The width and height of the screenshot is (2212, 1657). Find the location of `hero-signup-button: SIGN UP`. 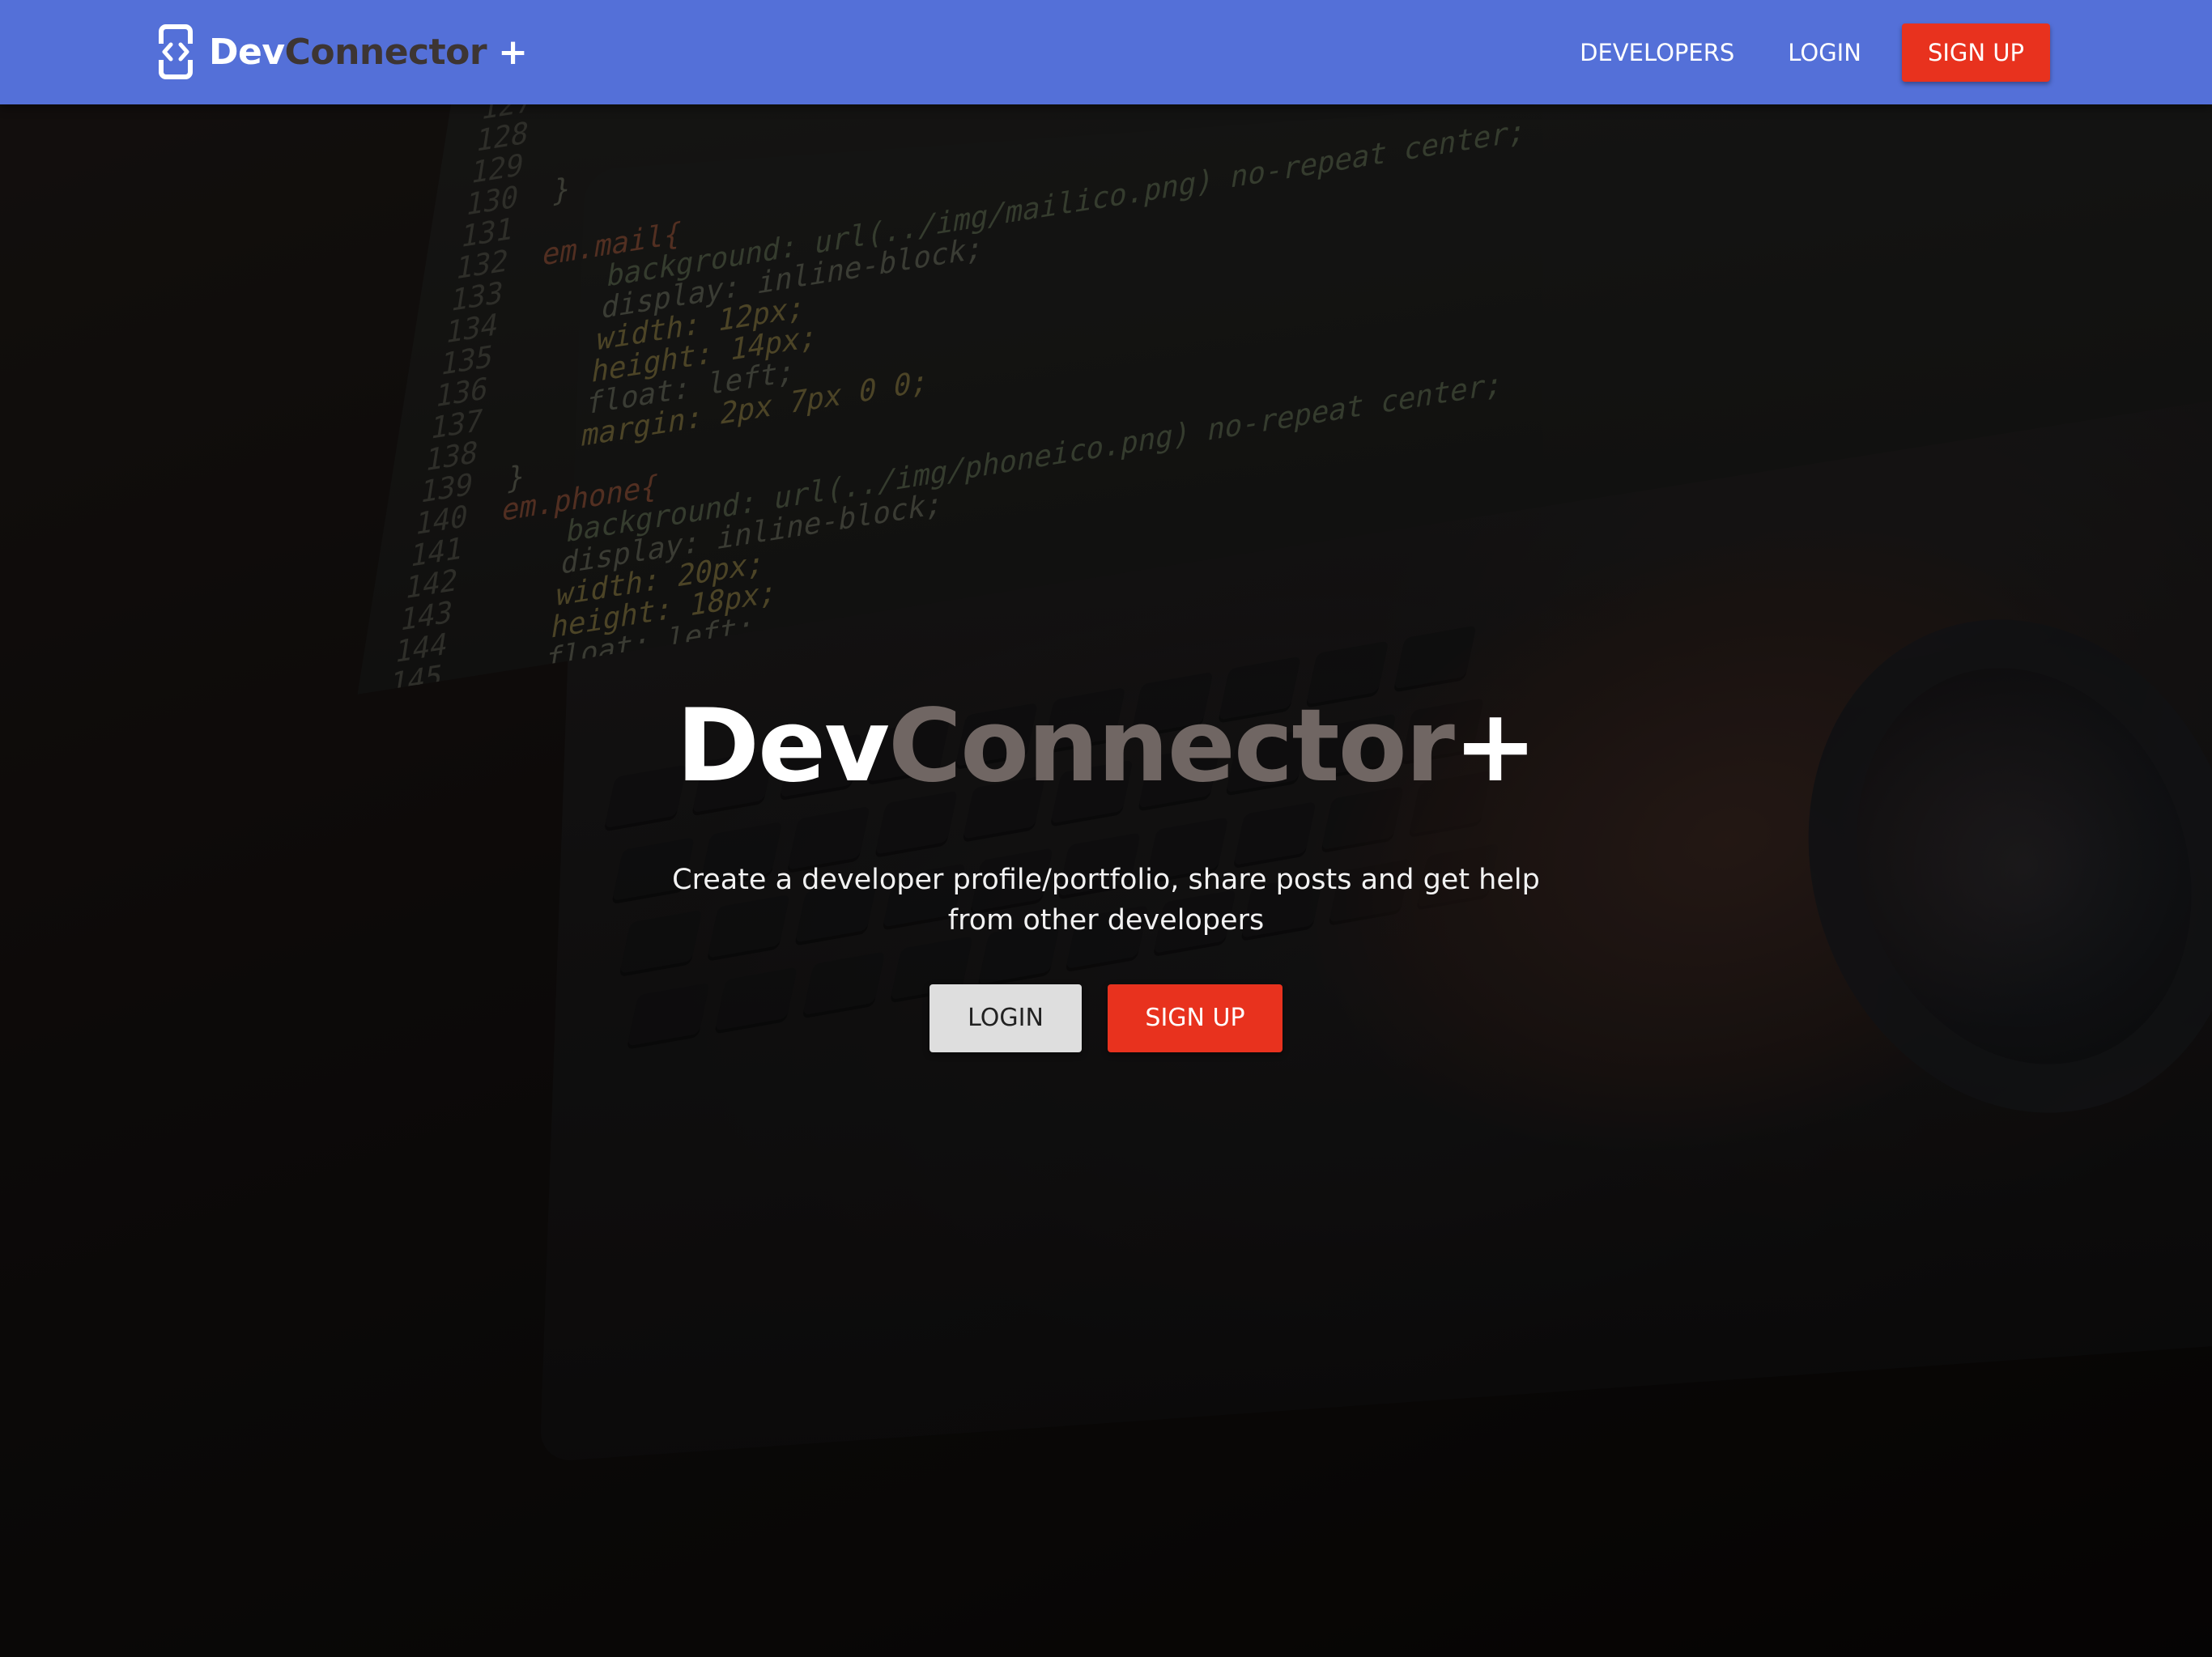

hero-signup-button: SIGN UP is located at coordinates (1196, 1018).